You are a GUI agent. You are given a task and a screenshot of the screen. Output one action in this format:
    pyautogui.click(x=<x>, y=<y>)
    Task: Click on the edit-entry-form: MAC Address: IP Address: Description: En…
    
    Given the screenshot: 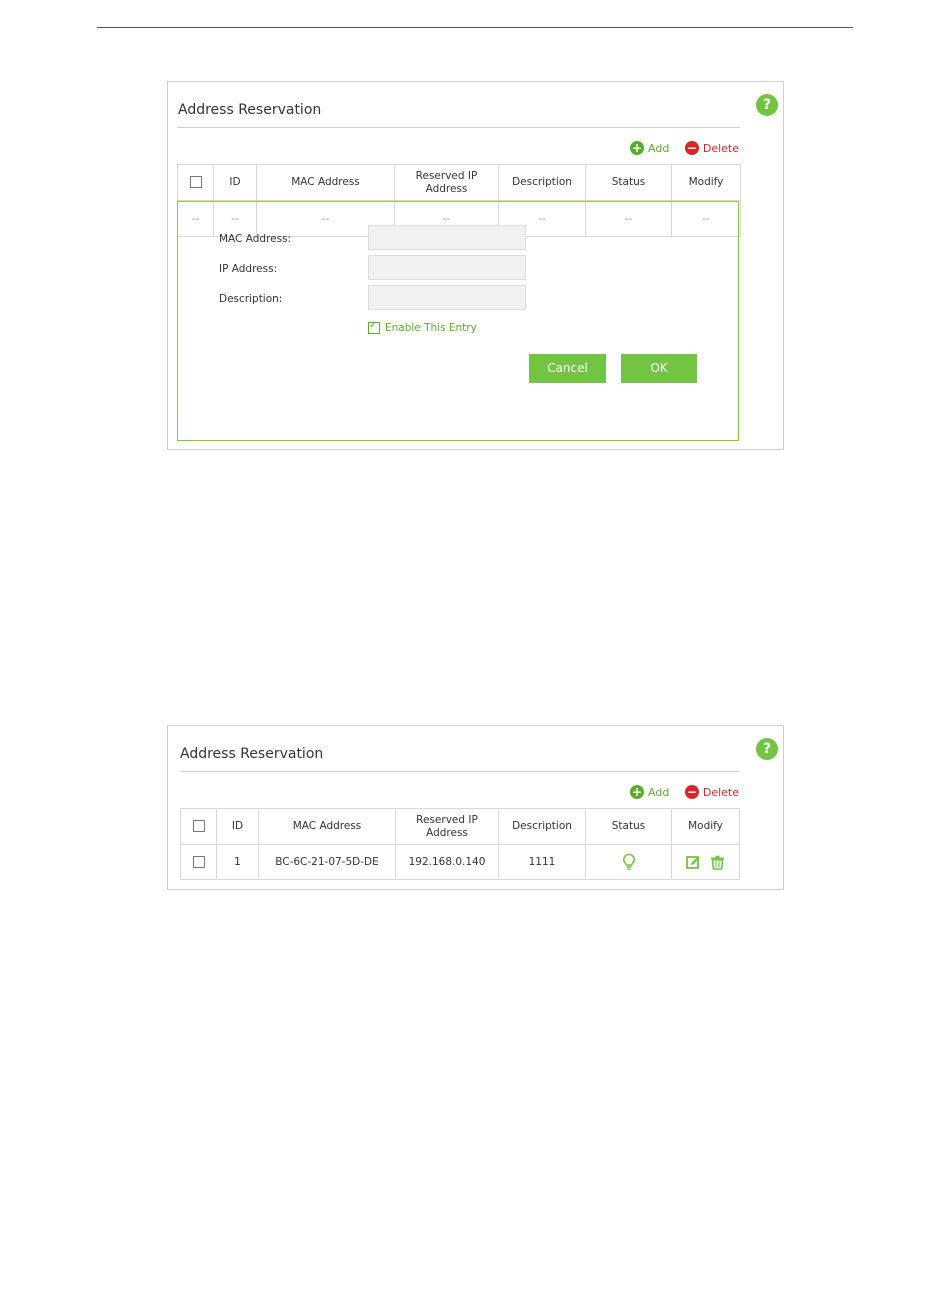 What is the action you would take?
    pyautogui.click(x=458, y=321)
    